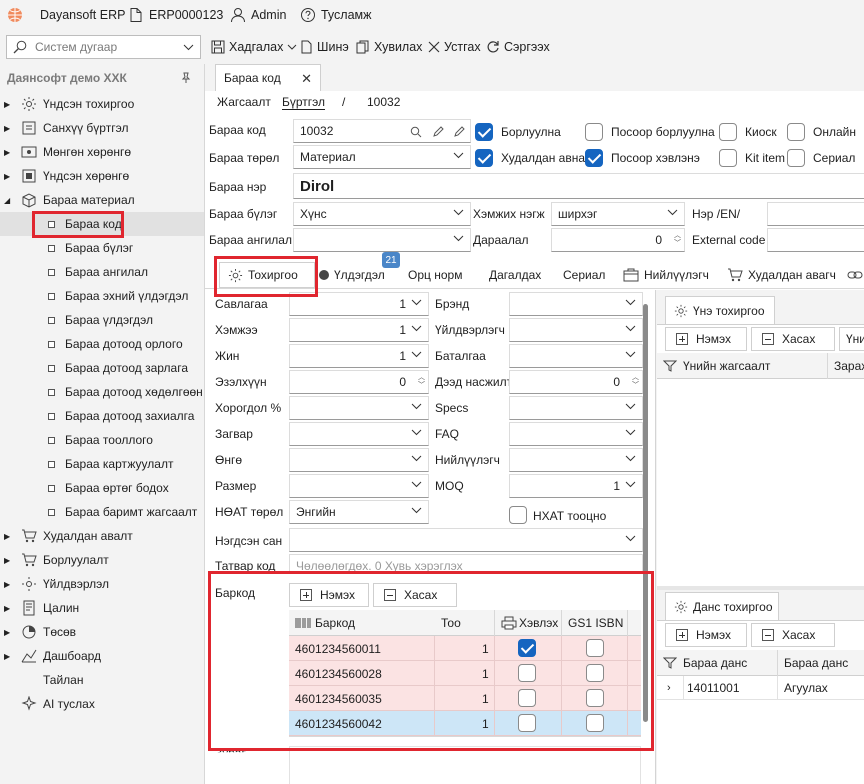 Image resolution: width=864 pixels, height=784 pixels. I want to click on sidebar-item-0: ▶ Үндсэн тохиргоо, so click(102, 104).